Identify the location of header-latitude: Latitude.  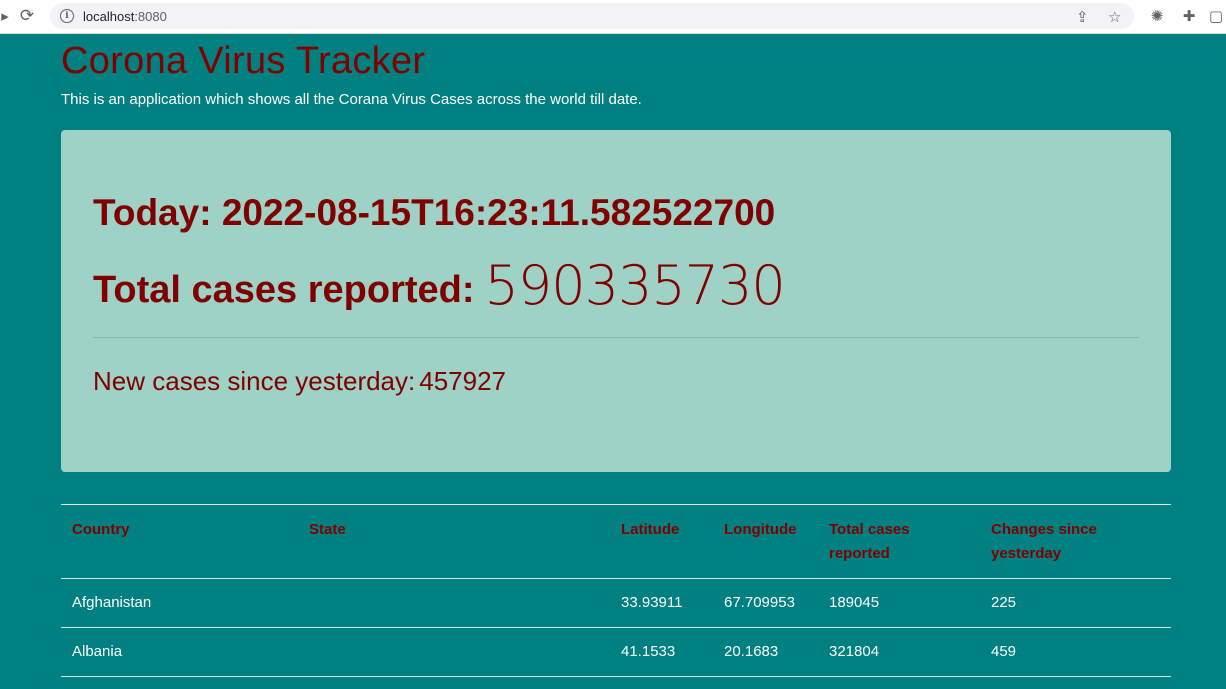
(661, 541).